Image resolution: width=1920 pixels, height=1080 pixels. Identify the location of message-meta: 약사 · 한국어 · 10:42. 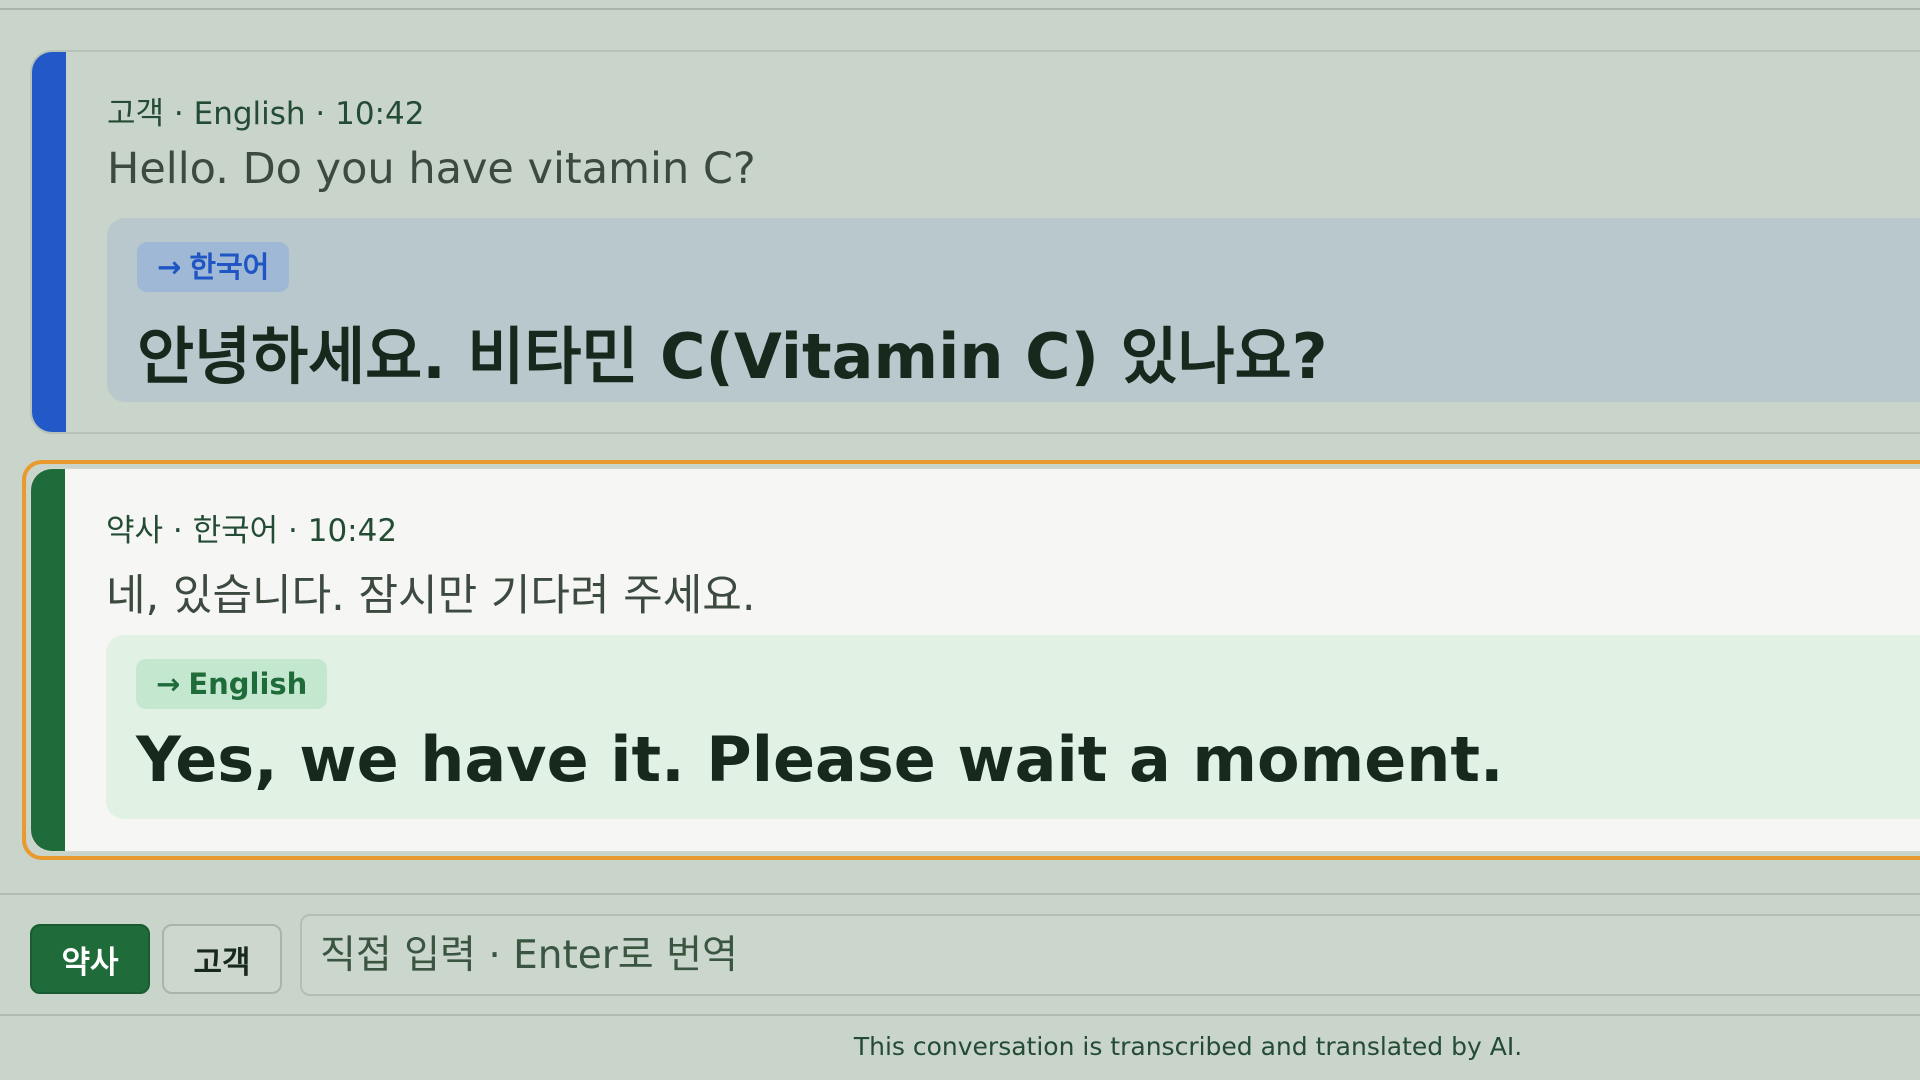
(252, 531).